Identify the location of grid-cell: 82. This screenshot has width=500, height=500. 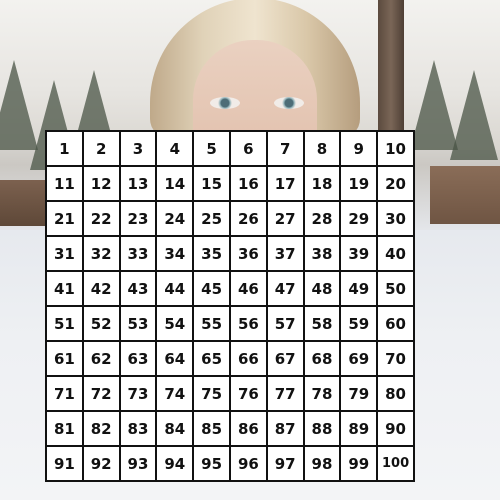
(101, 428).